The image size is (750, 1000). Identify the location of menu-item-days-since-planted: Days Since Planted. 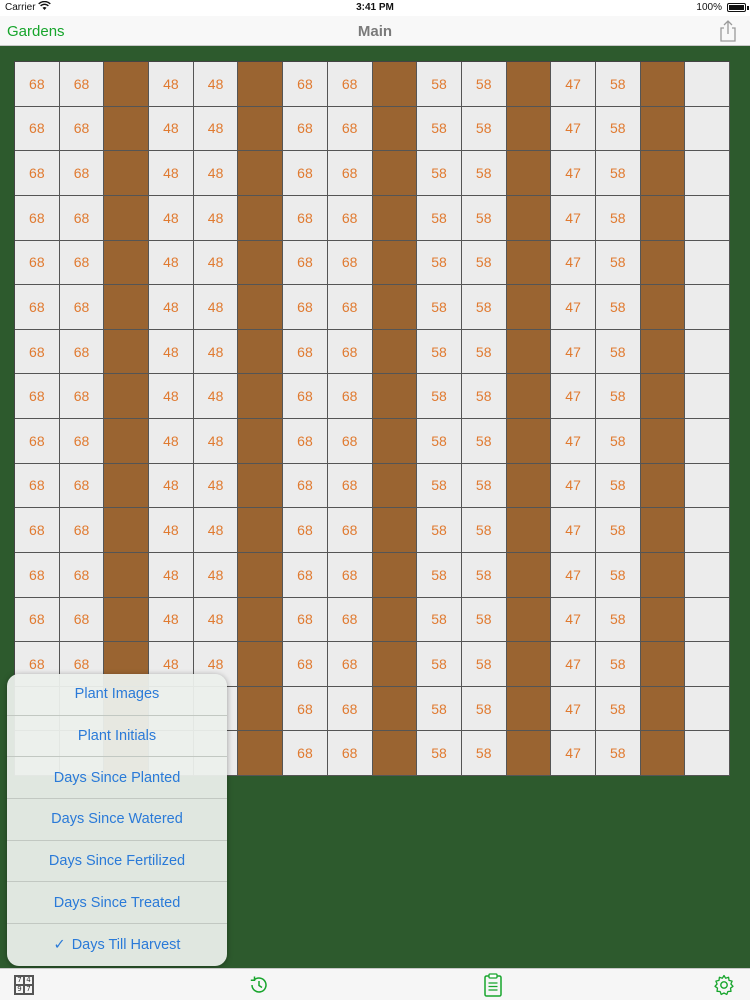
(117, 778).